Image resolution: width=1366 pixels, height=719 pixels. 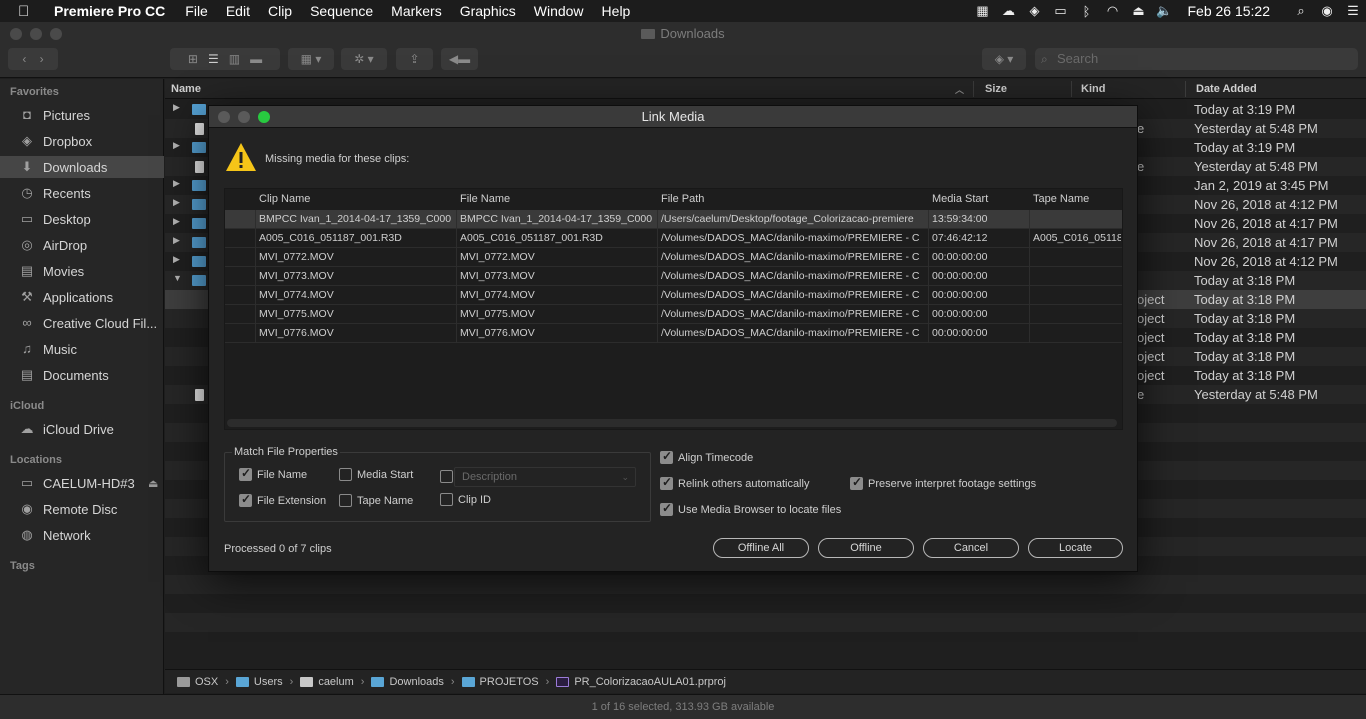 I want to click on menu-help: Help, so click(x=616, y=11).